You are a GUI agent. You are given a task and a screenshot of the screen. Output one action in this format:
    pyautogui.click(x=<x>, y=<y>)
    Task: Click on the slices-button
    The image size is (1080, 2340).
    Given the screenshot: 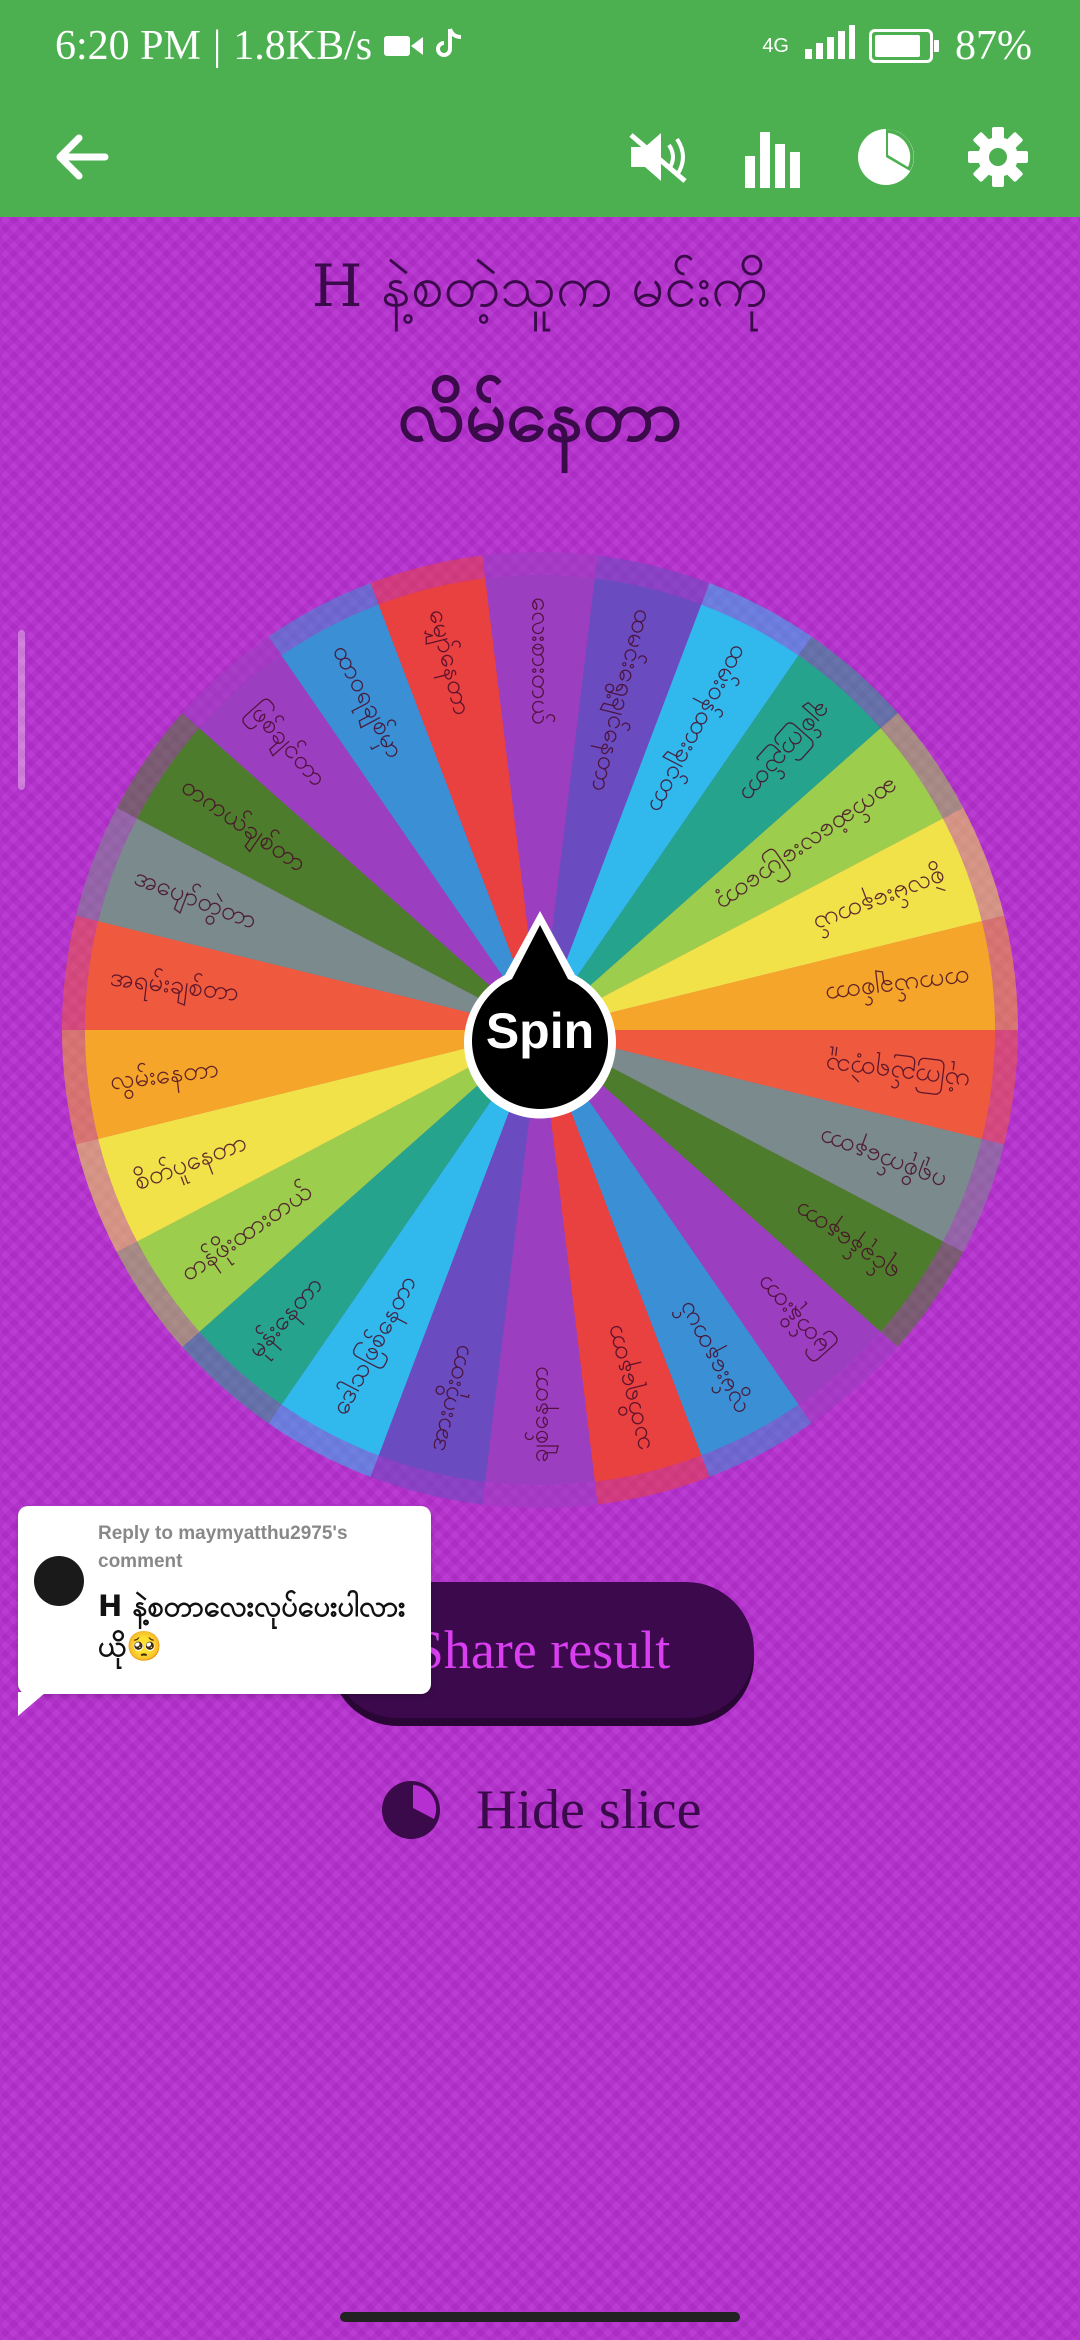 What is the action you would take?
    pyautogui.click(x=886, y=157)
    